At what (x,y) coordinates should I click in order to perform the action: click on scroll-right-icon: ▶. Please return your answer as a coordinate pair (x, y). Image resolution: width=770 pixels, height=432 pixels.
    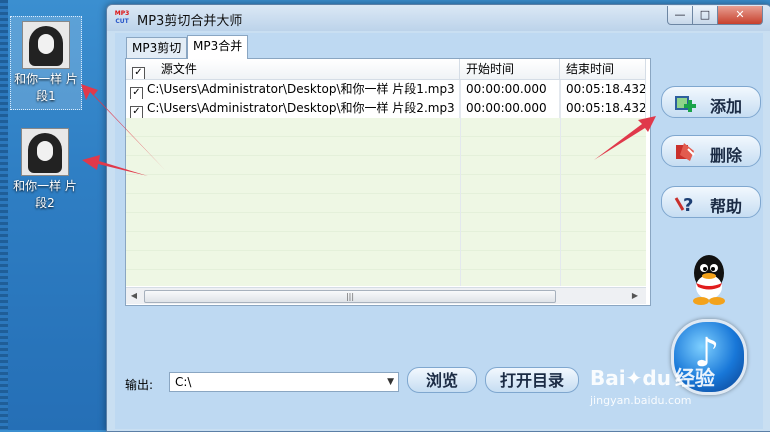
    Looking at the image, I should click on (635, 296).